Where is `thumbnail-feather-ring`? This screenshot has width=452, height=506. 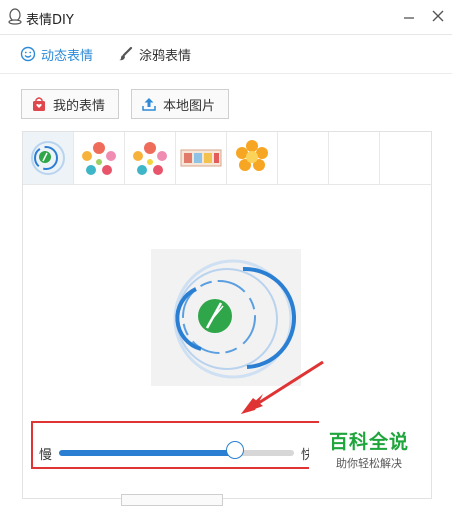 thumbnail-feather-ring is located at coordinates (48, 158).